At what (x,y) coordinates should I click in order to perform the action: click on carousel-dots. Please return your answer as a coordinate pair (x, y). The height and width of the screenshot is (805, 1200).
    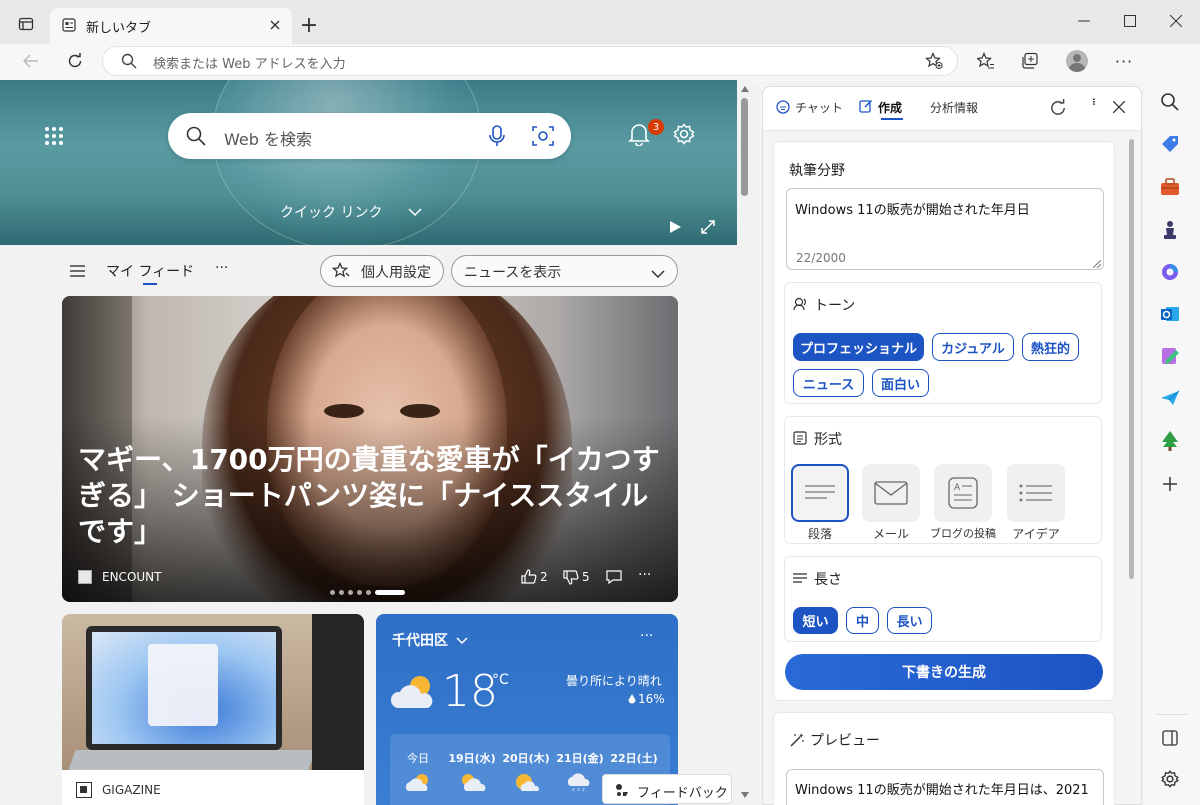
    Looking at the image, I should click on (367, 592).